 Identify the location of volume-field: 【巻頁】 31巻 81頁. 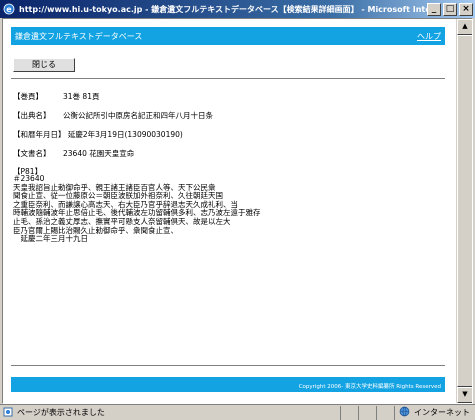
(56, 96).